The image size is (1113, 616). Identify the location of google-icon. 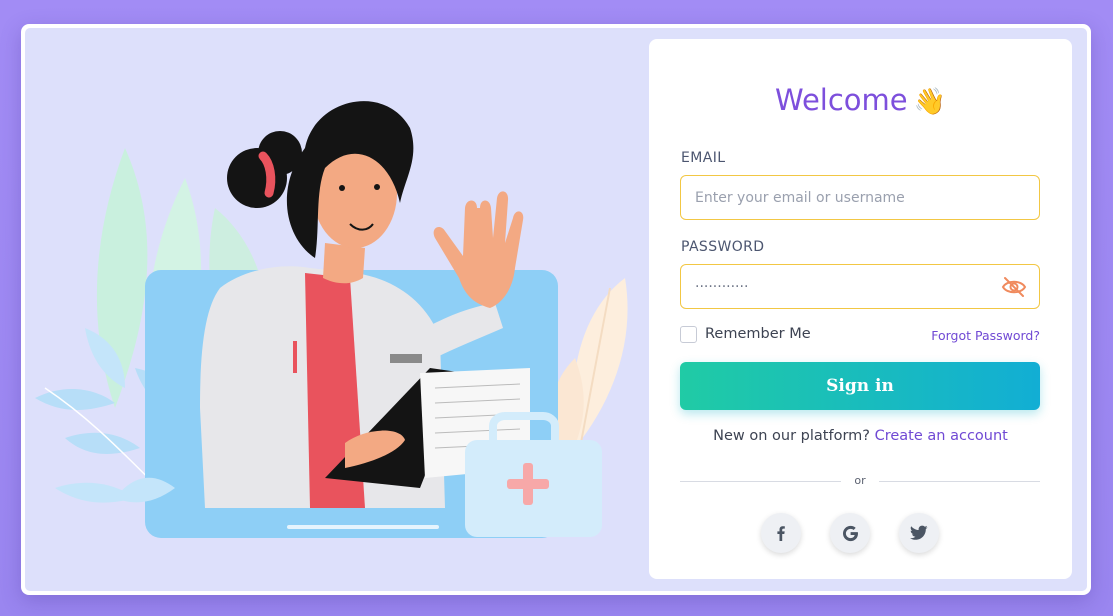
(850, 533).